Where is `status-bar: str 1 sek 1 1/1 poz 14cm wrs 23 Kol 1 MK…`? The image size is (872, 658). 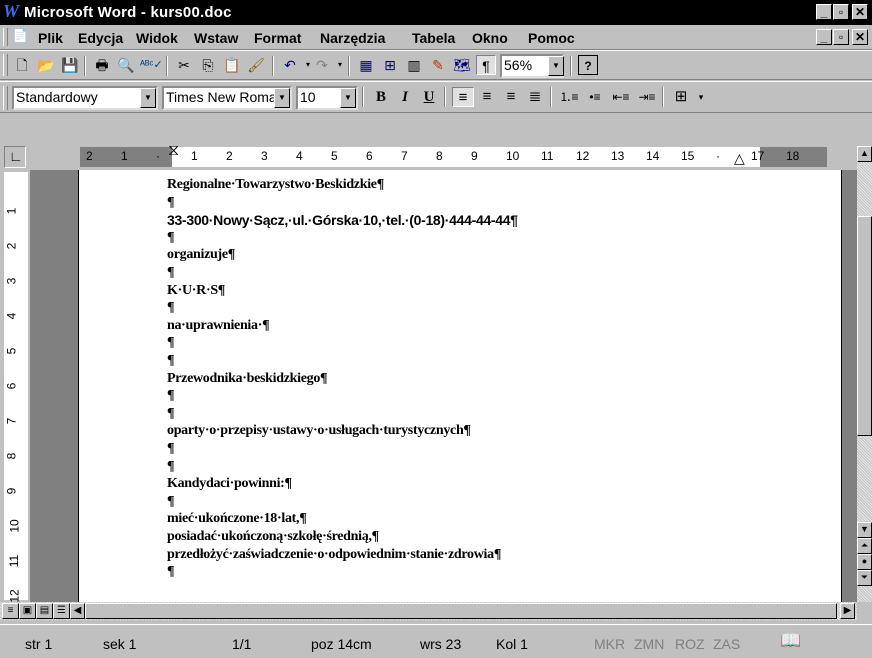 status-bar: str 1 sek 1 1/1 poz 14cm wrs 23 Kol 1 MK… is located at coordinates (436, 641).